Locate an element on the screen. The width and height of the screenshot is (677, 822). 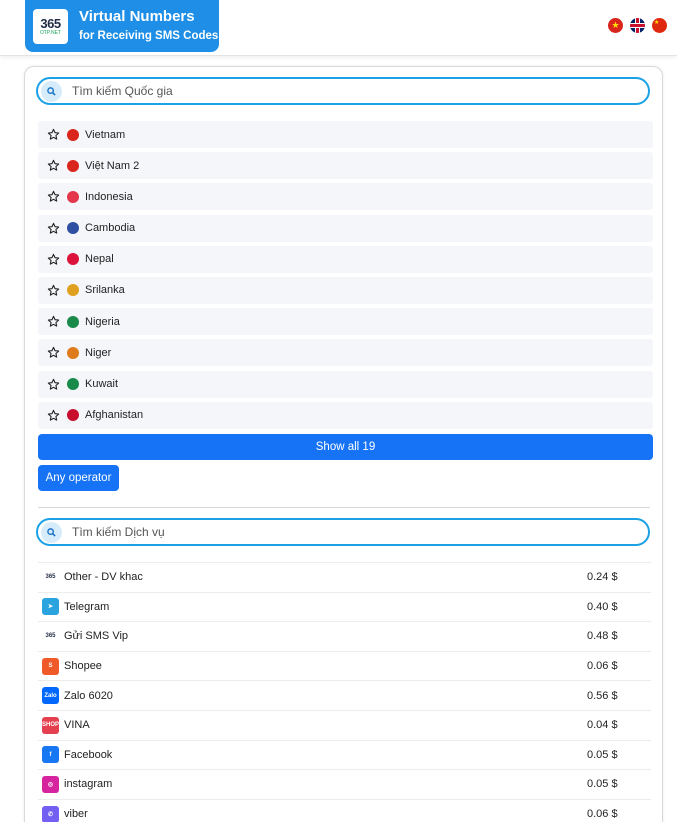
shopee-icon: S is located at coordinates (50, 666).